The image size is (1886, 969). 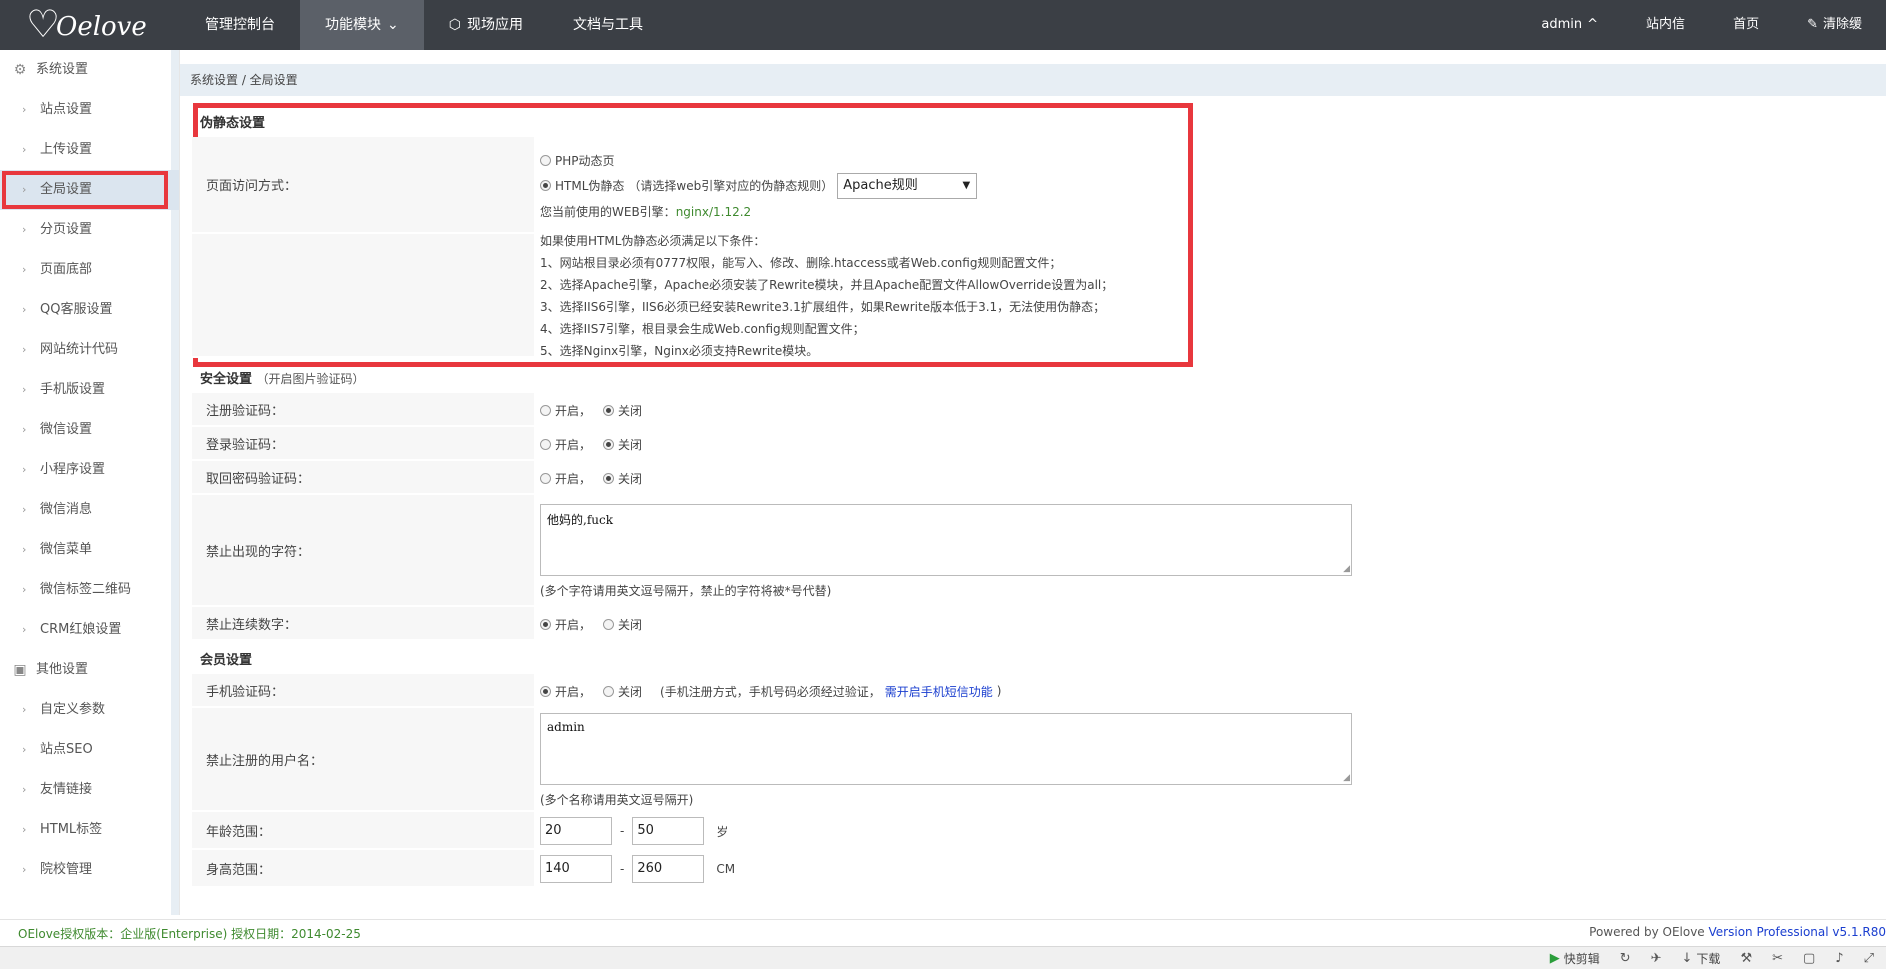 I want to click on sidebar-item-footer: › 页面底部, so click(x=89, y=270).